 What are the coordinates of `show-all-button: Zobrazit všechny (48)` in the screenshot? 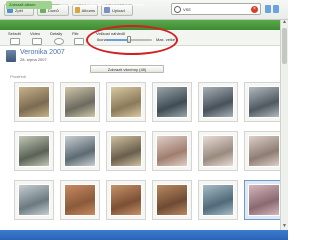 It's located at (127, 69).